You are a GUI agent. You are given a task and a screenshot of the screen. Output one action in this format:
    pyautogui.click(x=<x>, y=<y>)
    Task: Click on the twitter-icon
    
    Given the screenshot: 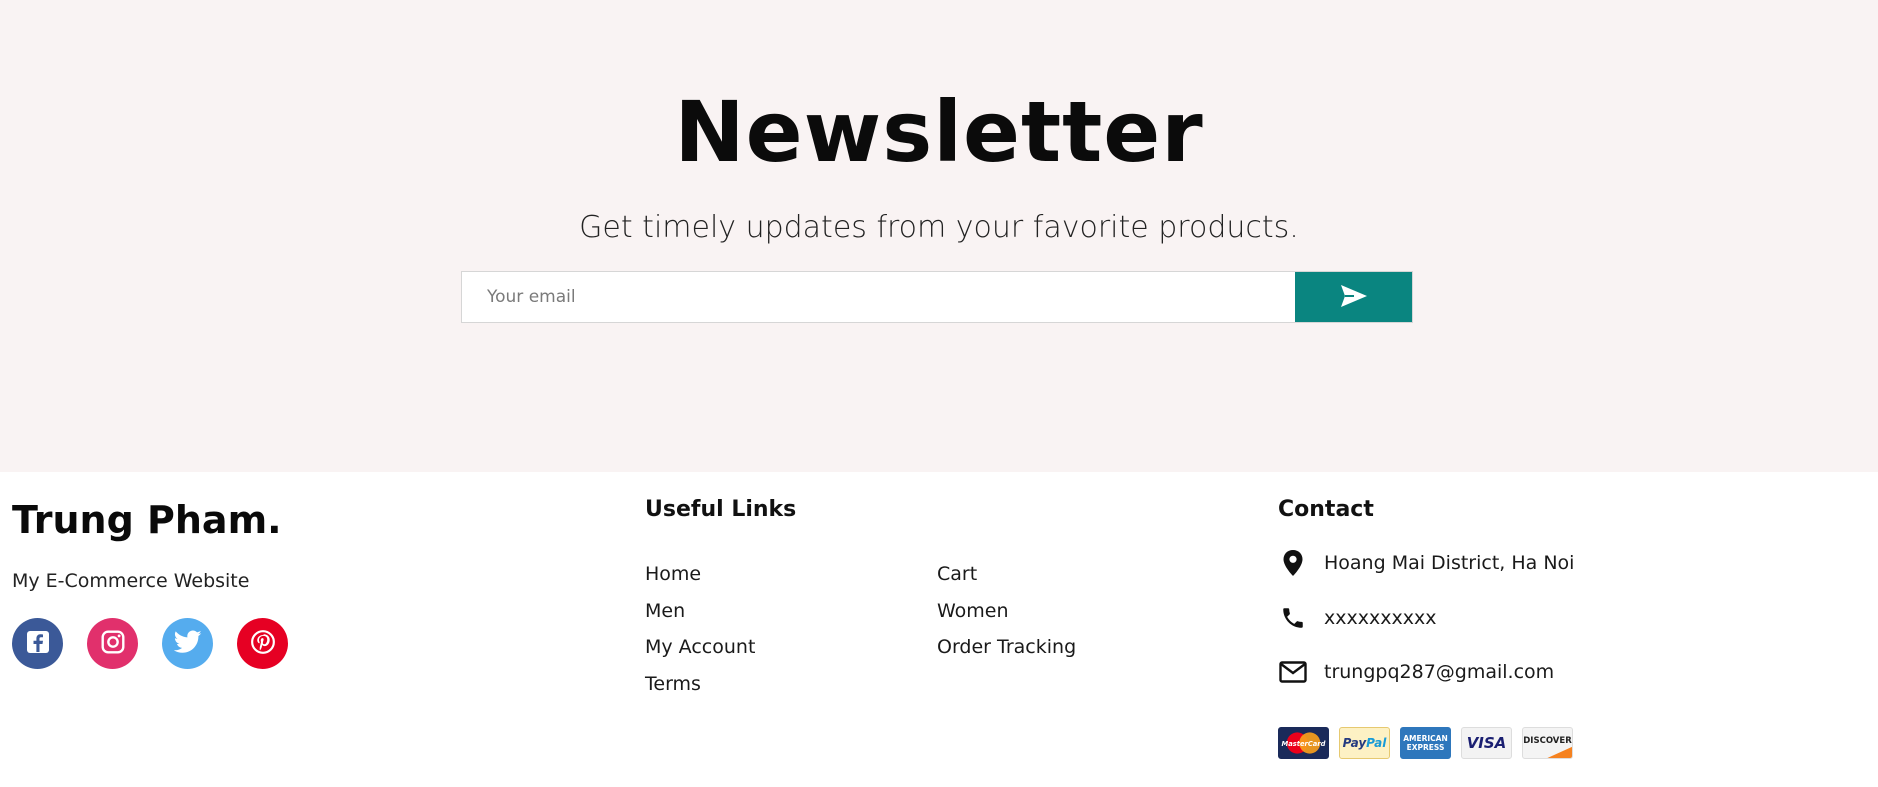 What is the action you would take?
    pyautogui.click(x=187, y=643)
    